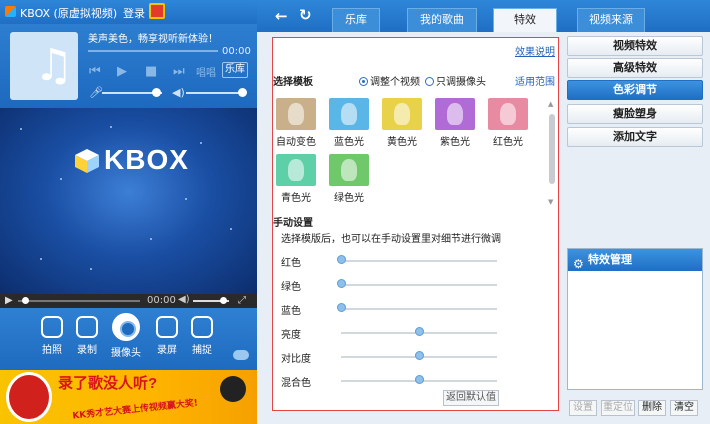 The image size is (710, 424). Describe the element at coordinates (79, 301) in the screenshot. I see `video-progress` at that location.